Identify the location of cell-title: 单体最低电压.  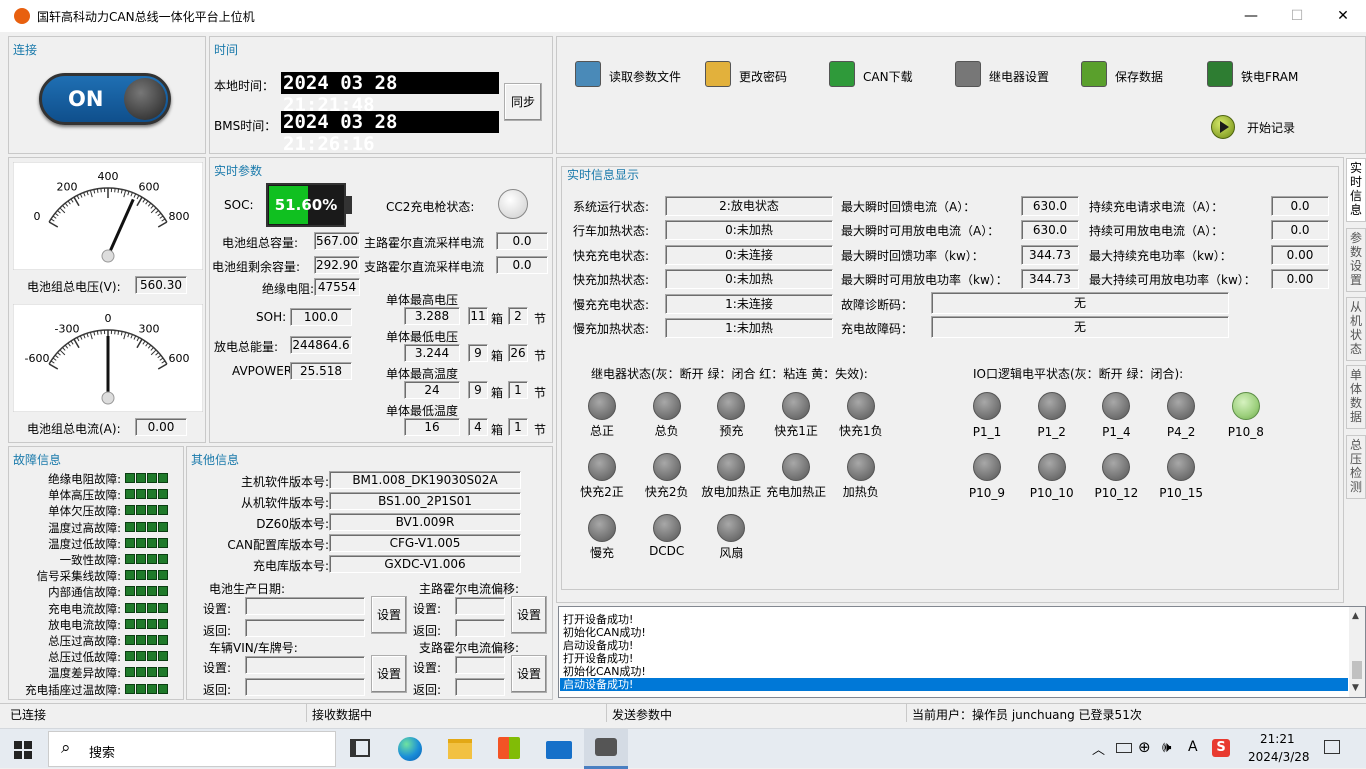
(422, 336).